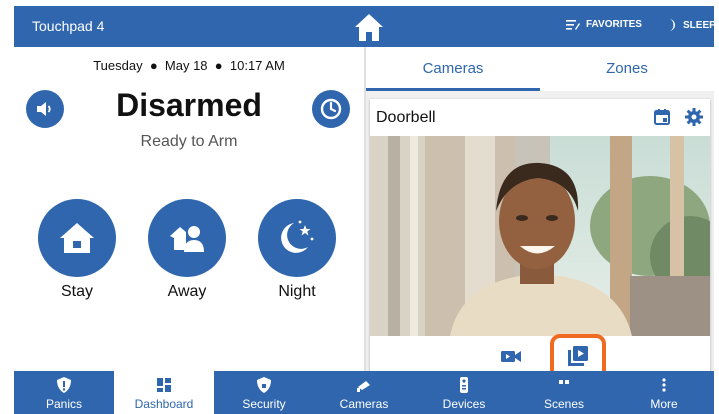 The width and height of the screenshot is (719, 414). I want to click on video-camera-icon, so click(511, 356).